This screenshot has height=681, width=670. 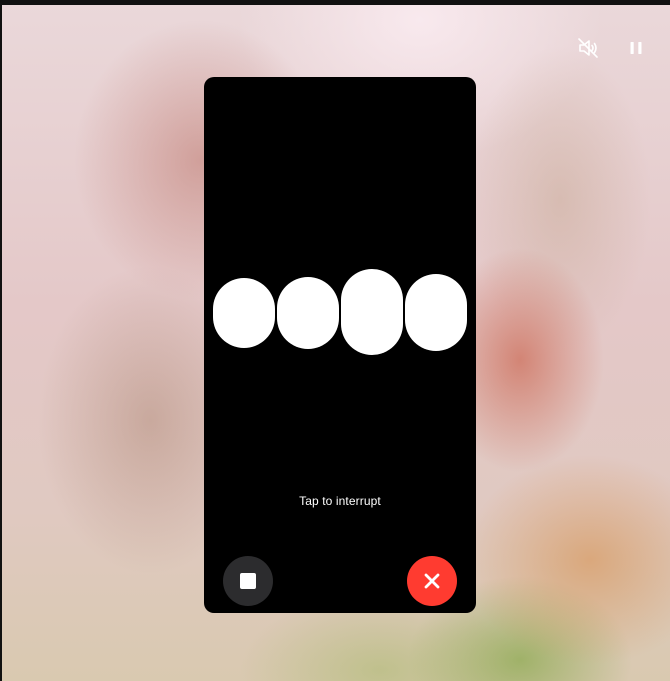 What do you see at coordinates (340, 501) in the screenshot?
I see `status-text: Tap to interrupt` at bounding box center [340, 501].